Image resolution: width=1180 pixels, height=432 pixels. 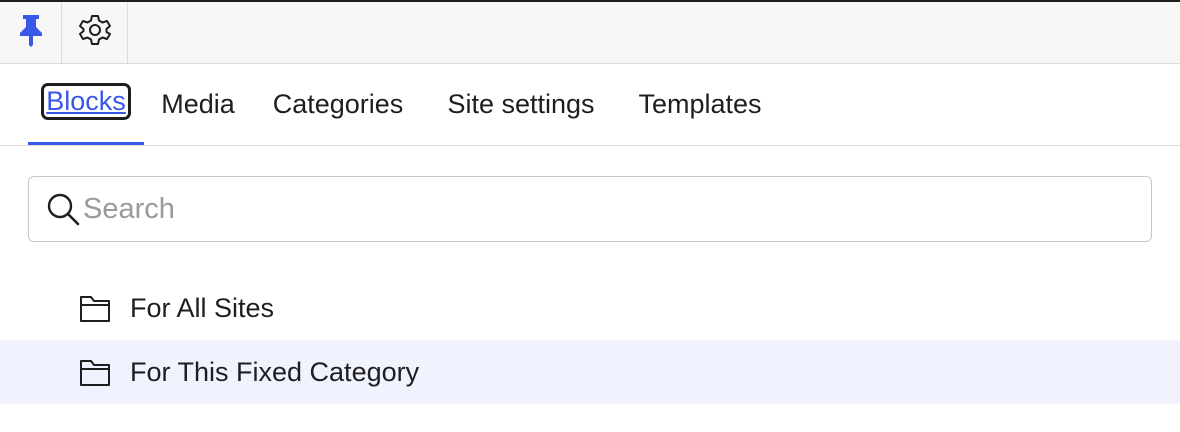 I want to click on tab-categories-label: Categories, so click(x=338, y=104).